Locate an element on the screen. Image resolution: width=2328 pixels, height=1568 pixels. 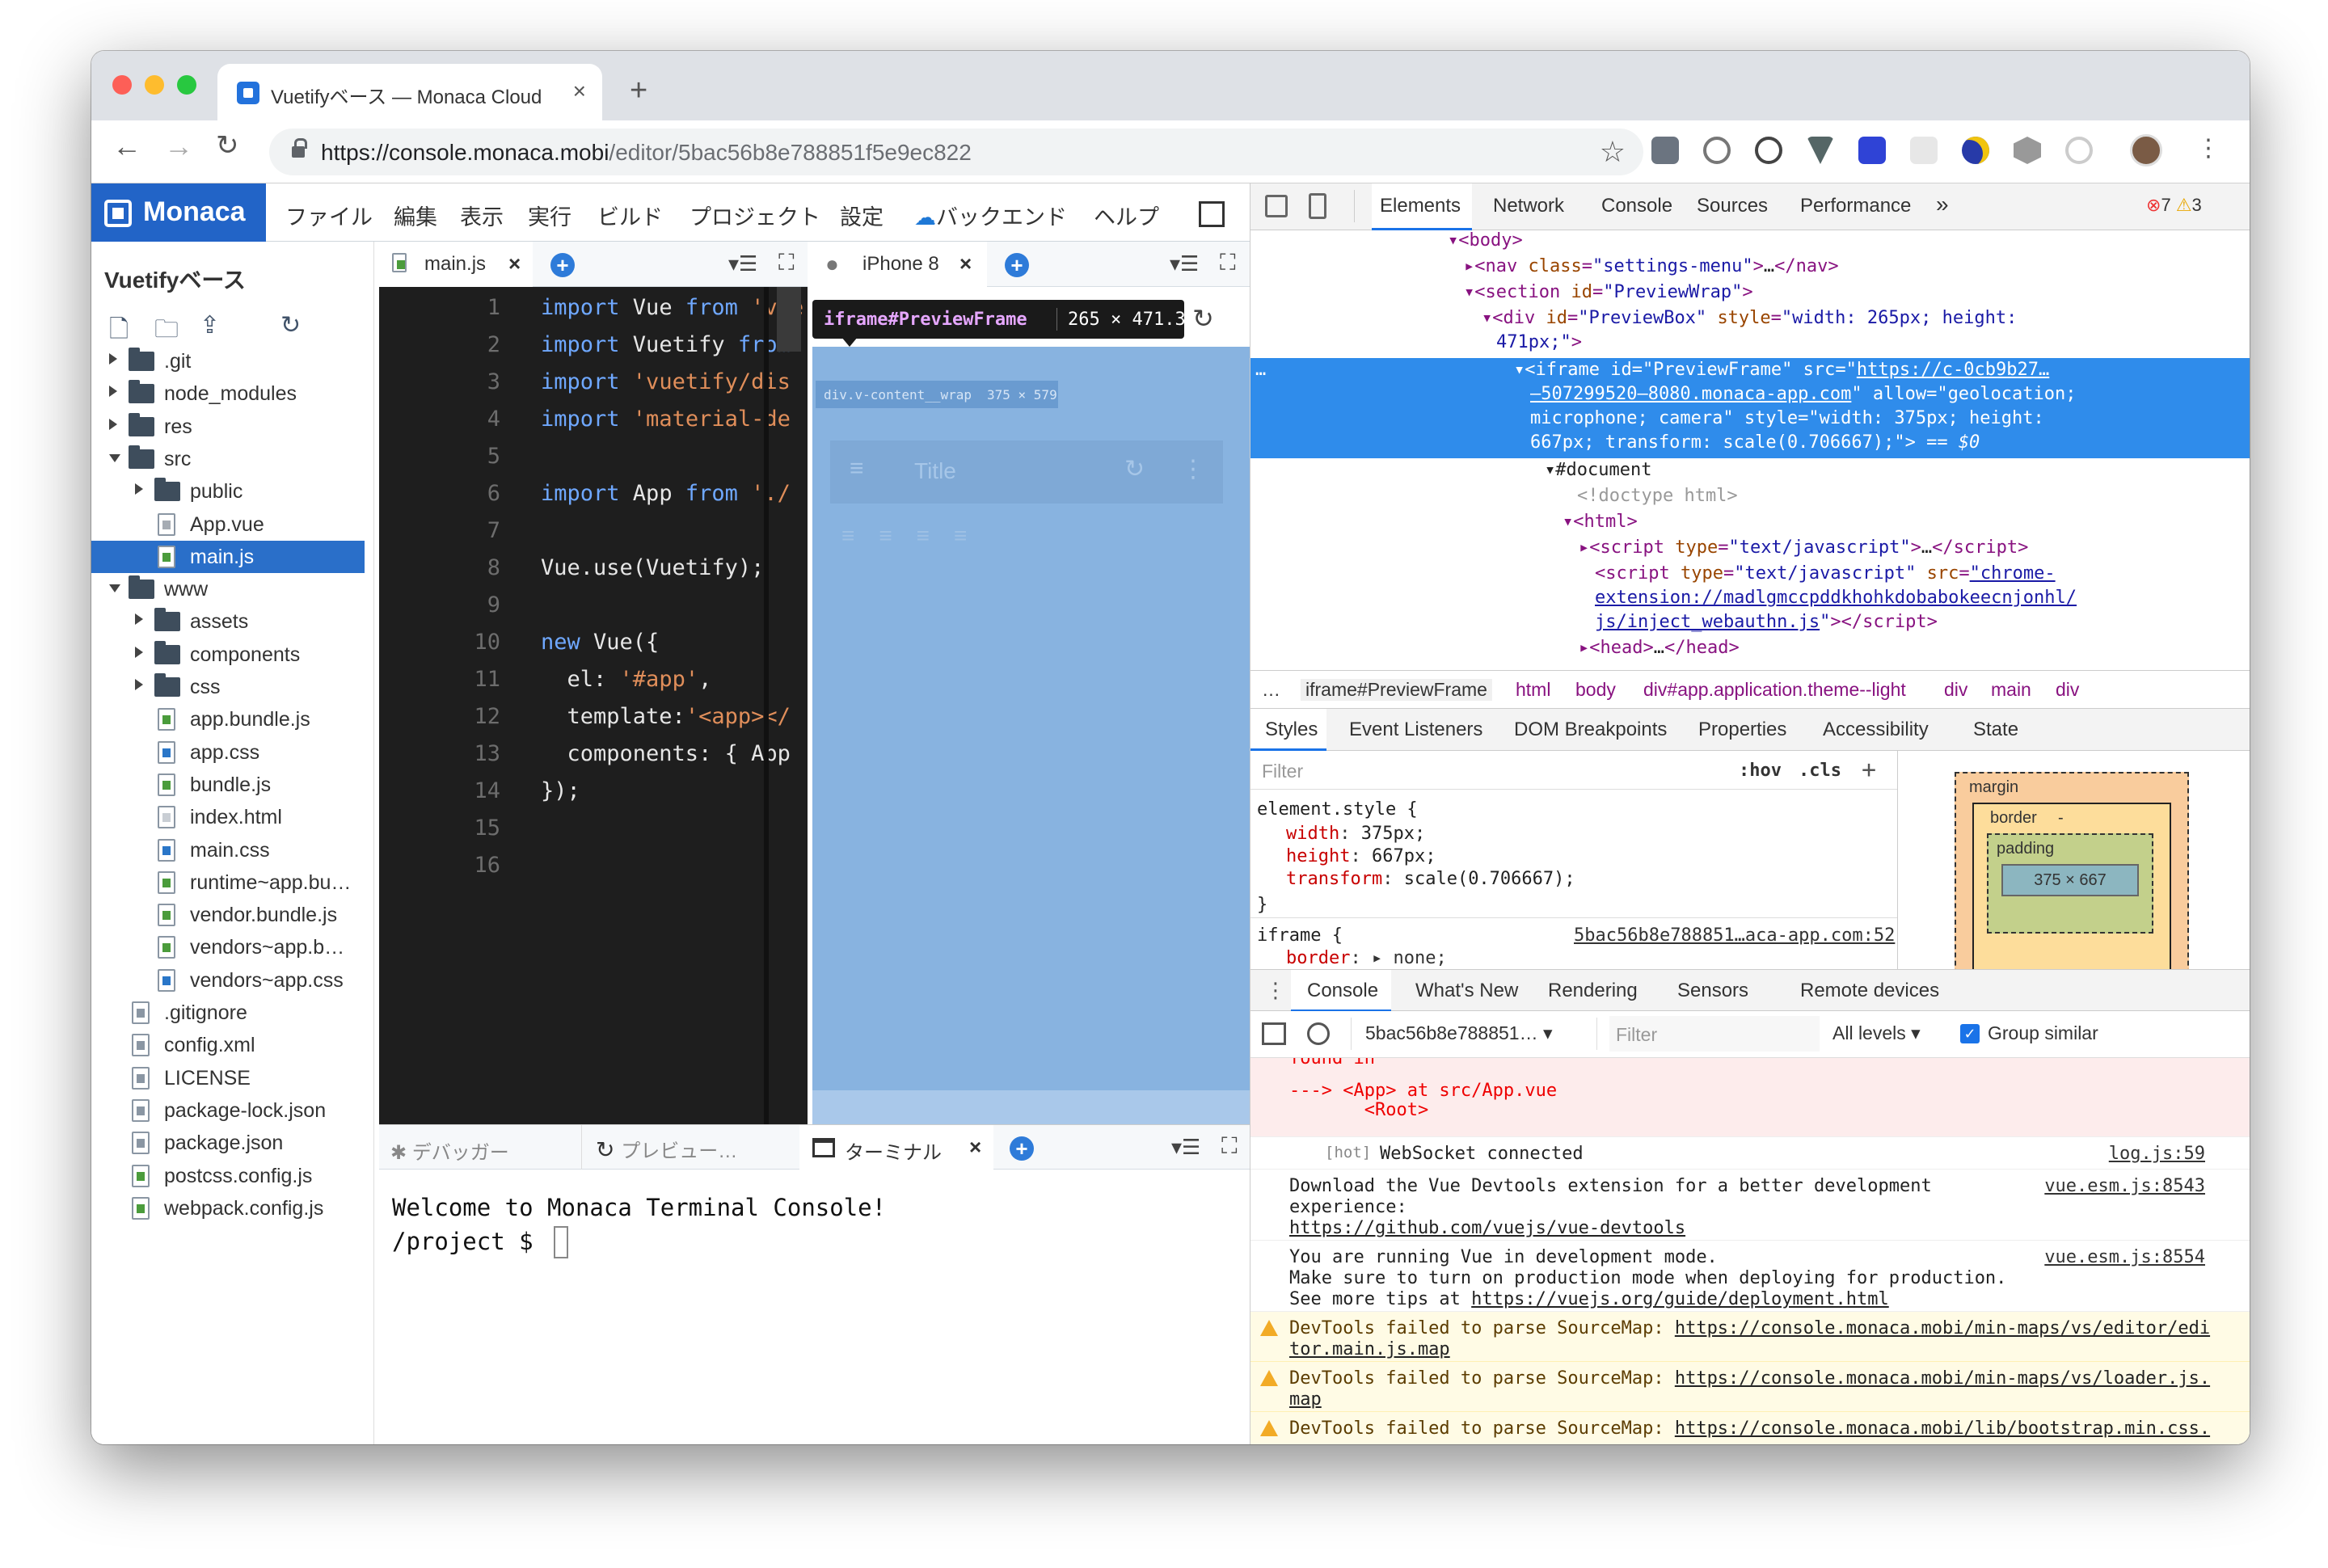
styles-filter: Filter is located at coordinates (1282, 771).